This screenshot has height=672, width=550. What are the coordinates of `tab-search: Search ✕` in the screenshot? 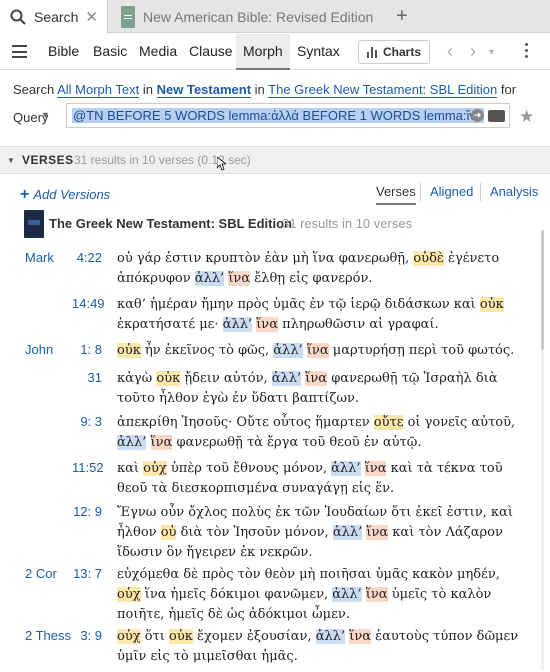 It's located at (54, 17).